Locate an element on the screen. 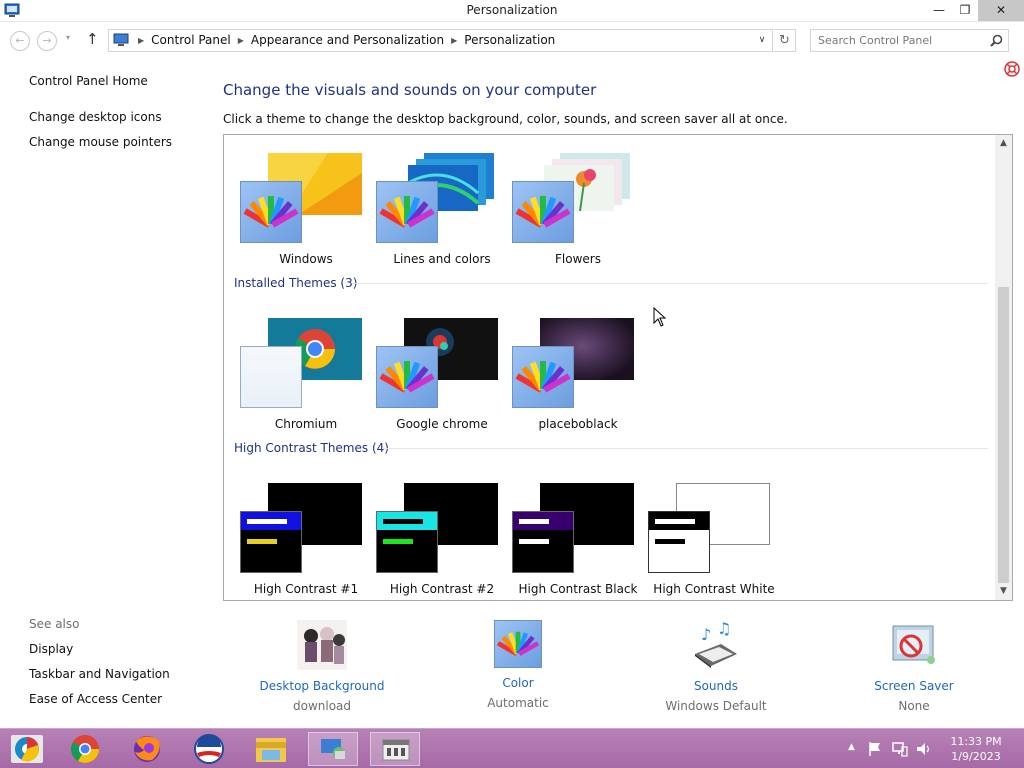 Image resolution: width=1024 pixels, height=768 pixels. personalization-icon is located at coordinates (333, 749).